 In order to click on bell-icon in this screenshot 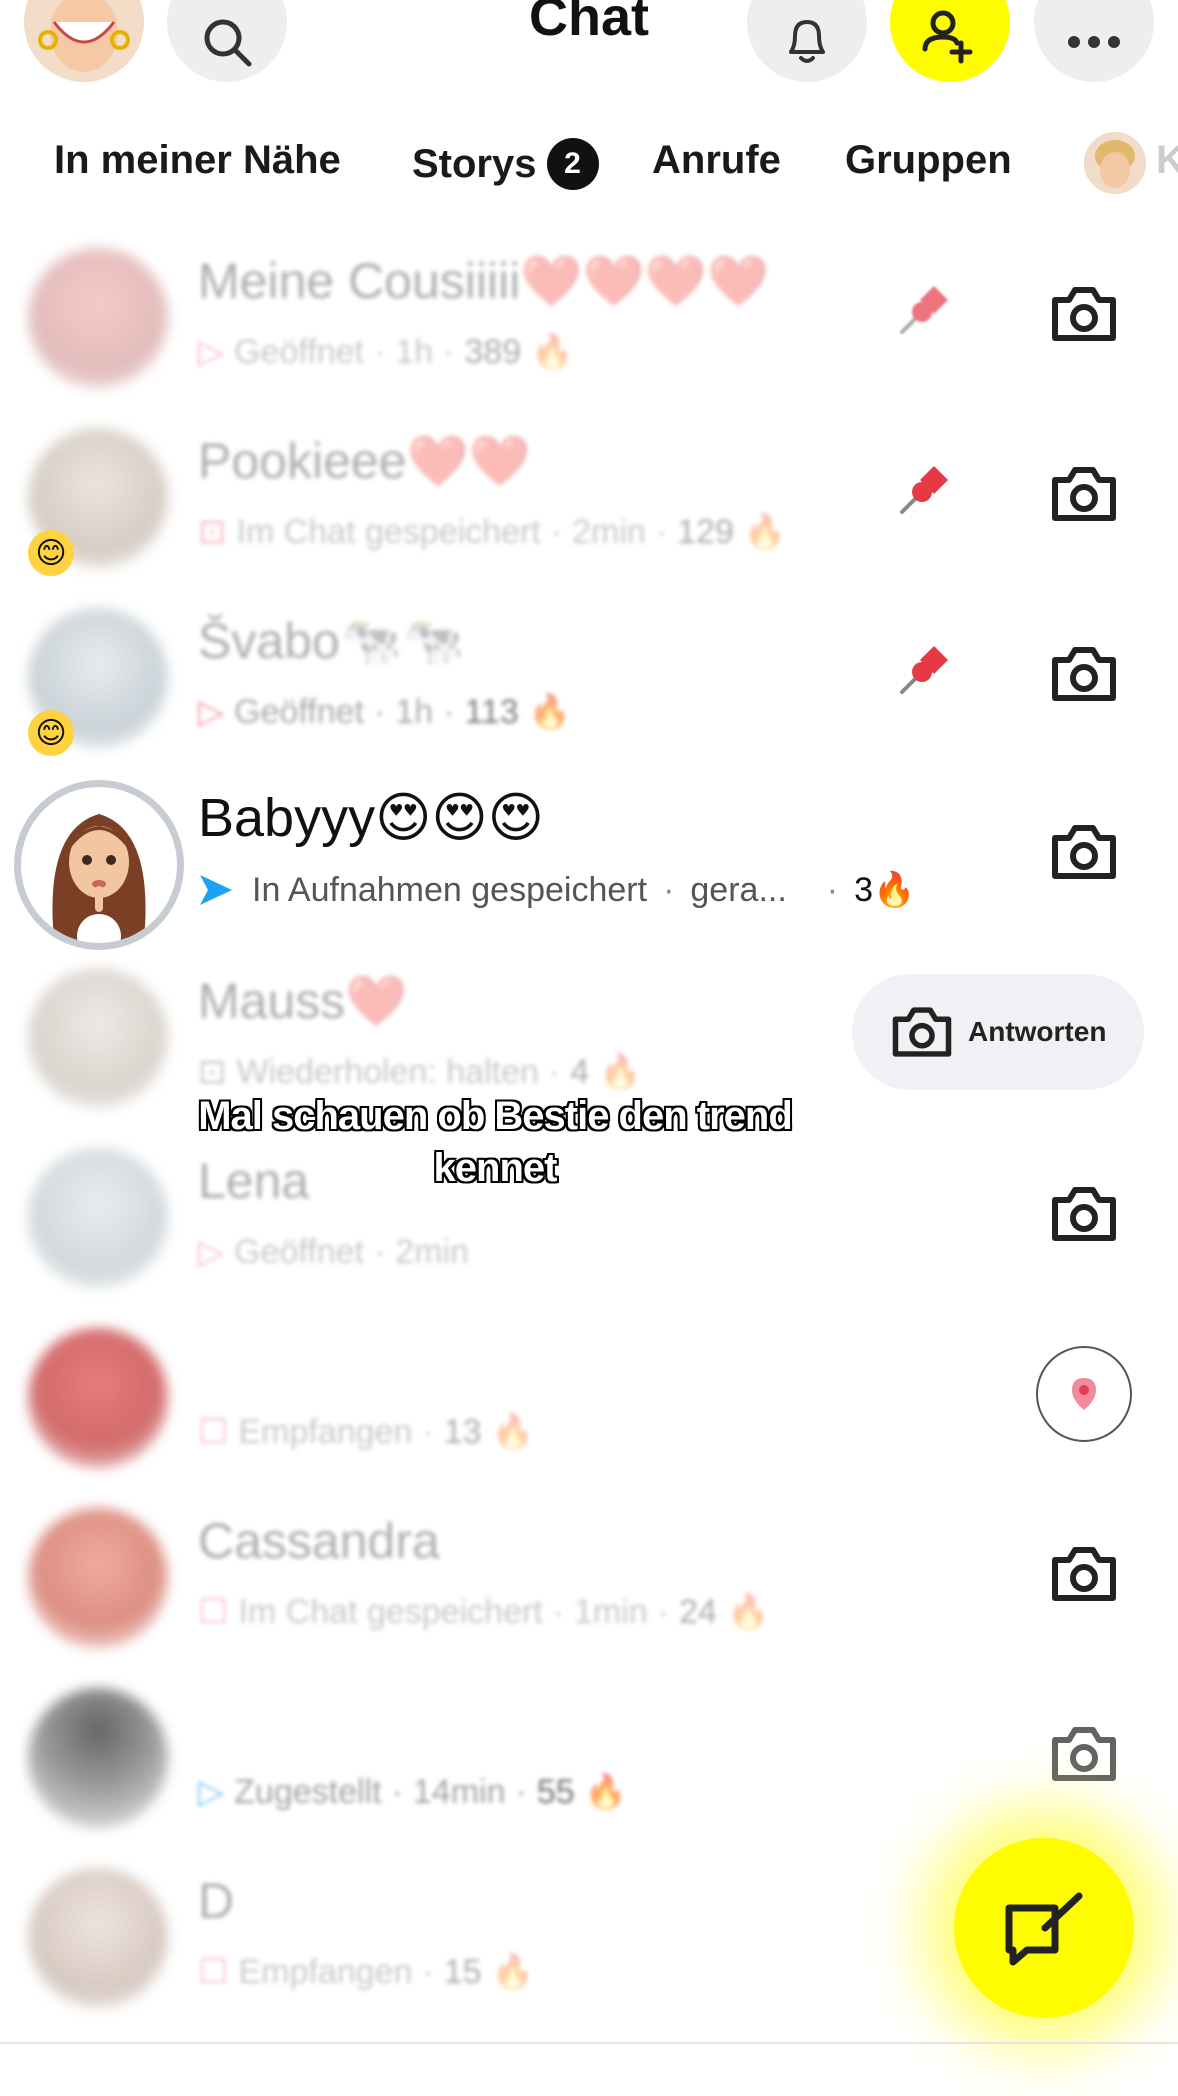, I will do `click(807, 41)`.